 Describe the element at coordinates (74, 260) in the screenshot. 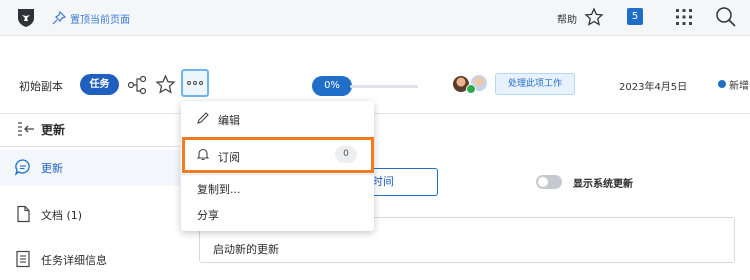

I see `sidebar-item-label: 任务详细信息` at that location.